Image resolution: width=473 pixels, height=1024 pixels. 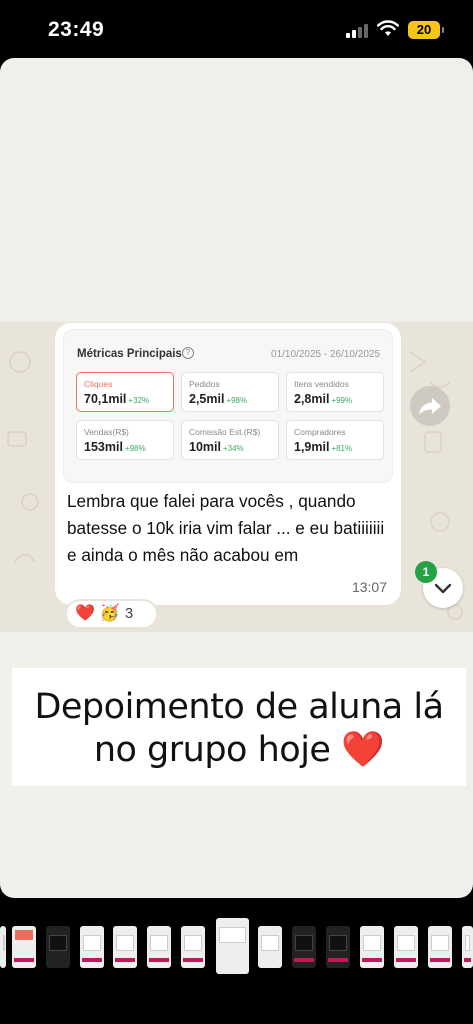 I want to click on status-time: 23:49, so click(x=76, y=29).